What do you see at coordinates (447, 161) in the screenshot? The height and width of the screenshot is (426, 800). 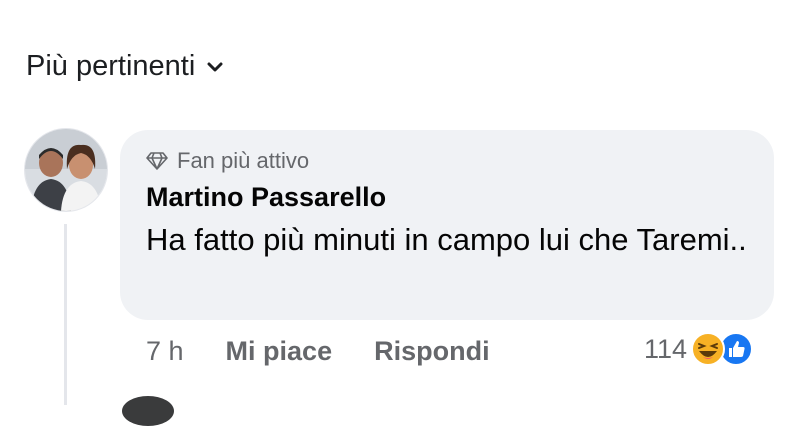 I see `fan-badge: Fan più attivo` at bounding box center [447, 161].